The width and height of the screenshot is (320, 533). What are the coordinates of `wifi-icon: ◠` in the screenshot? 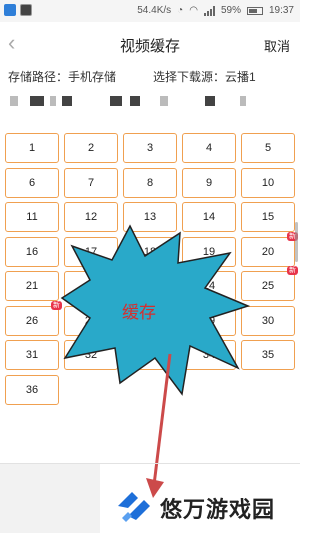 It's located at (193, 10).